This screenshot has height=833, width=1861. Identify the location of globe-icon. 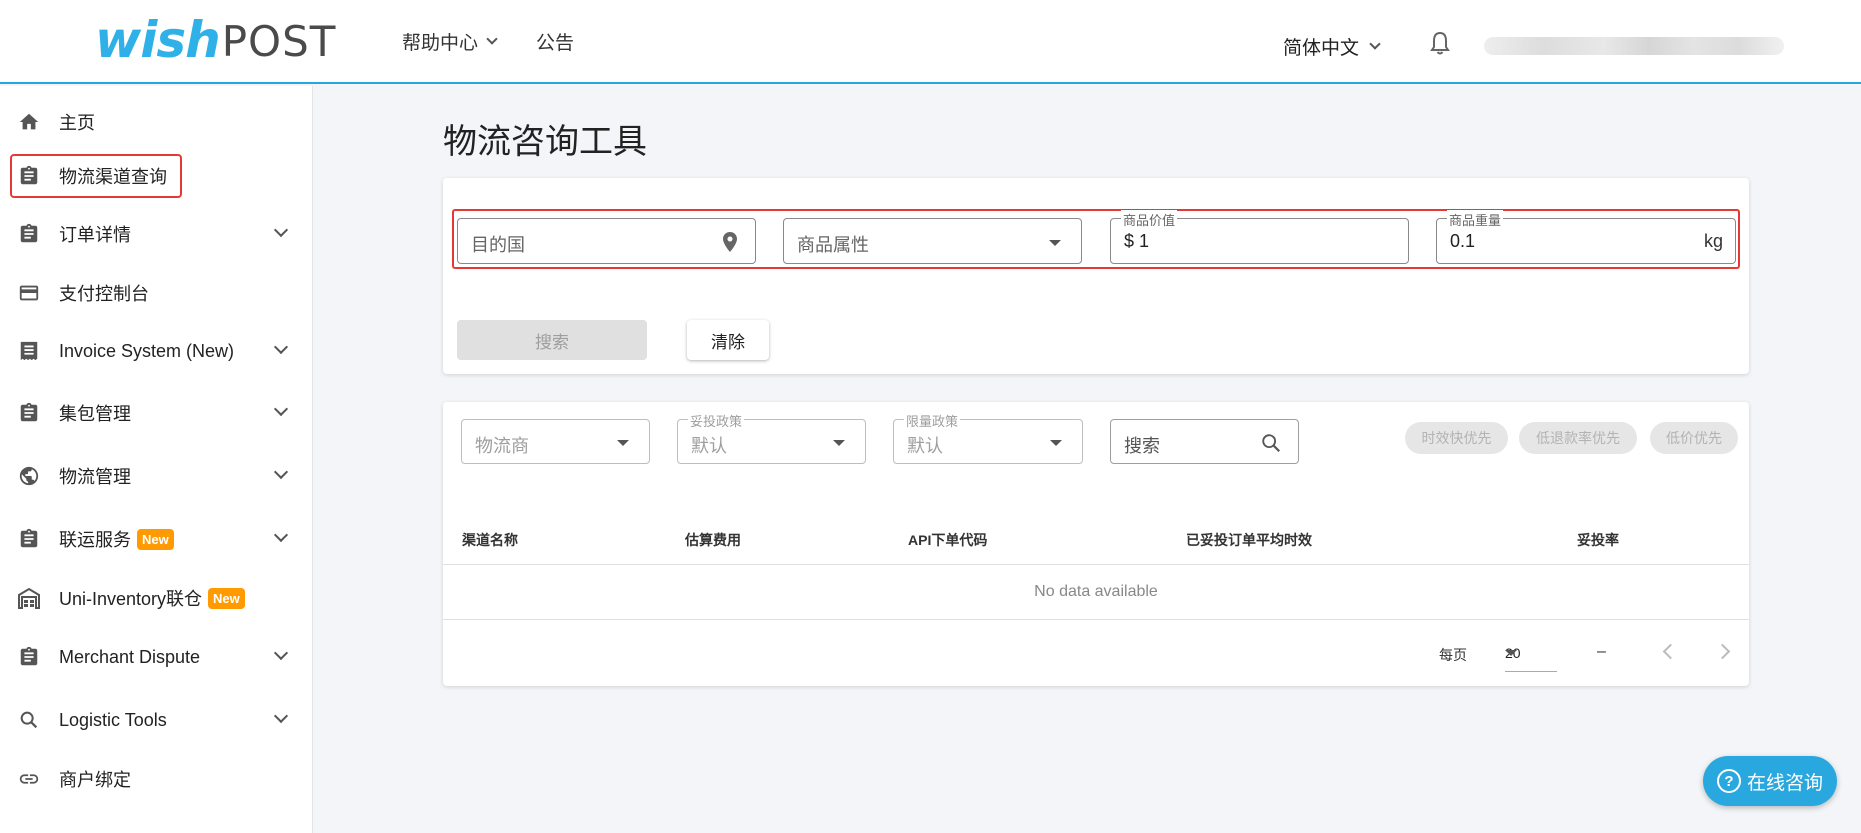
(29, 476).